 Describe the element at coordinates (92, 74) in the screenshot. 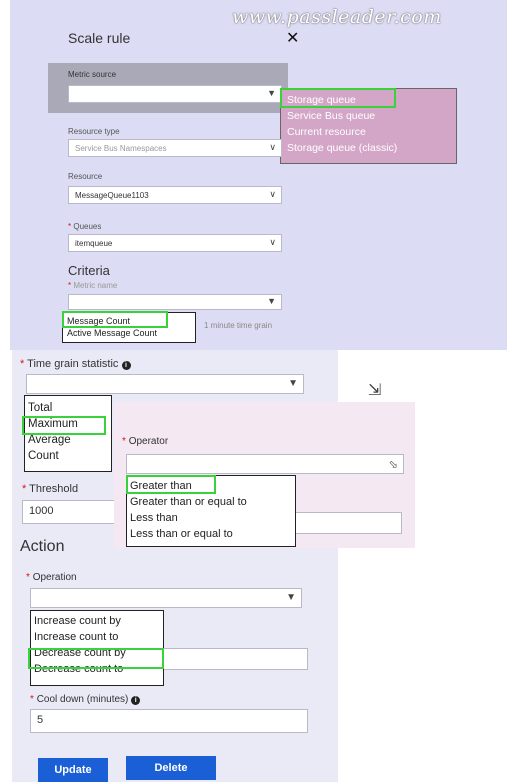

I see `metric-source-label: Metric source` at that location.